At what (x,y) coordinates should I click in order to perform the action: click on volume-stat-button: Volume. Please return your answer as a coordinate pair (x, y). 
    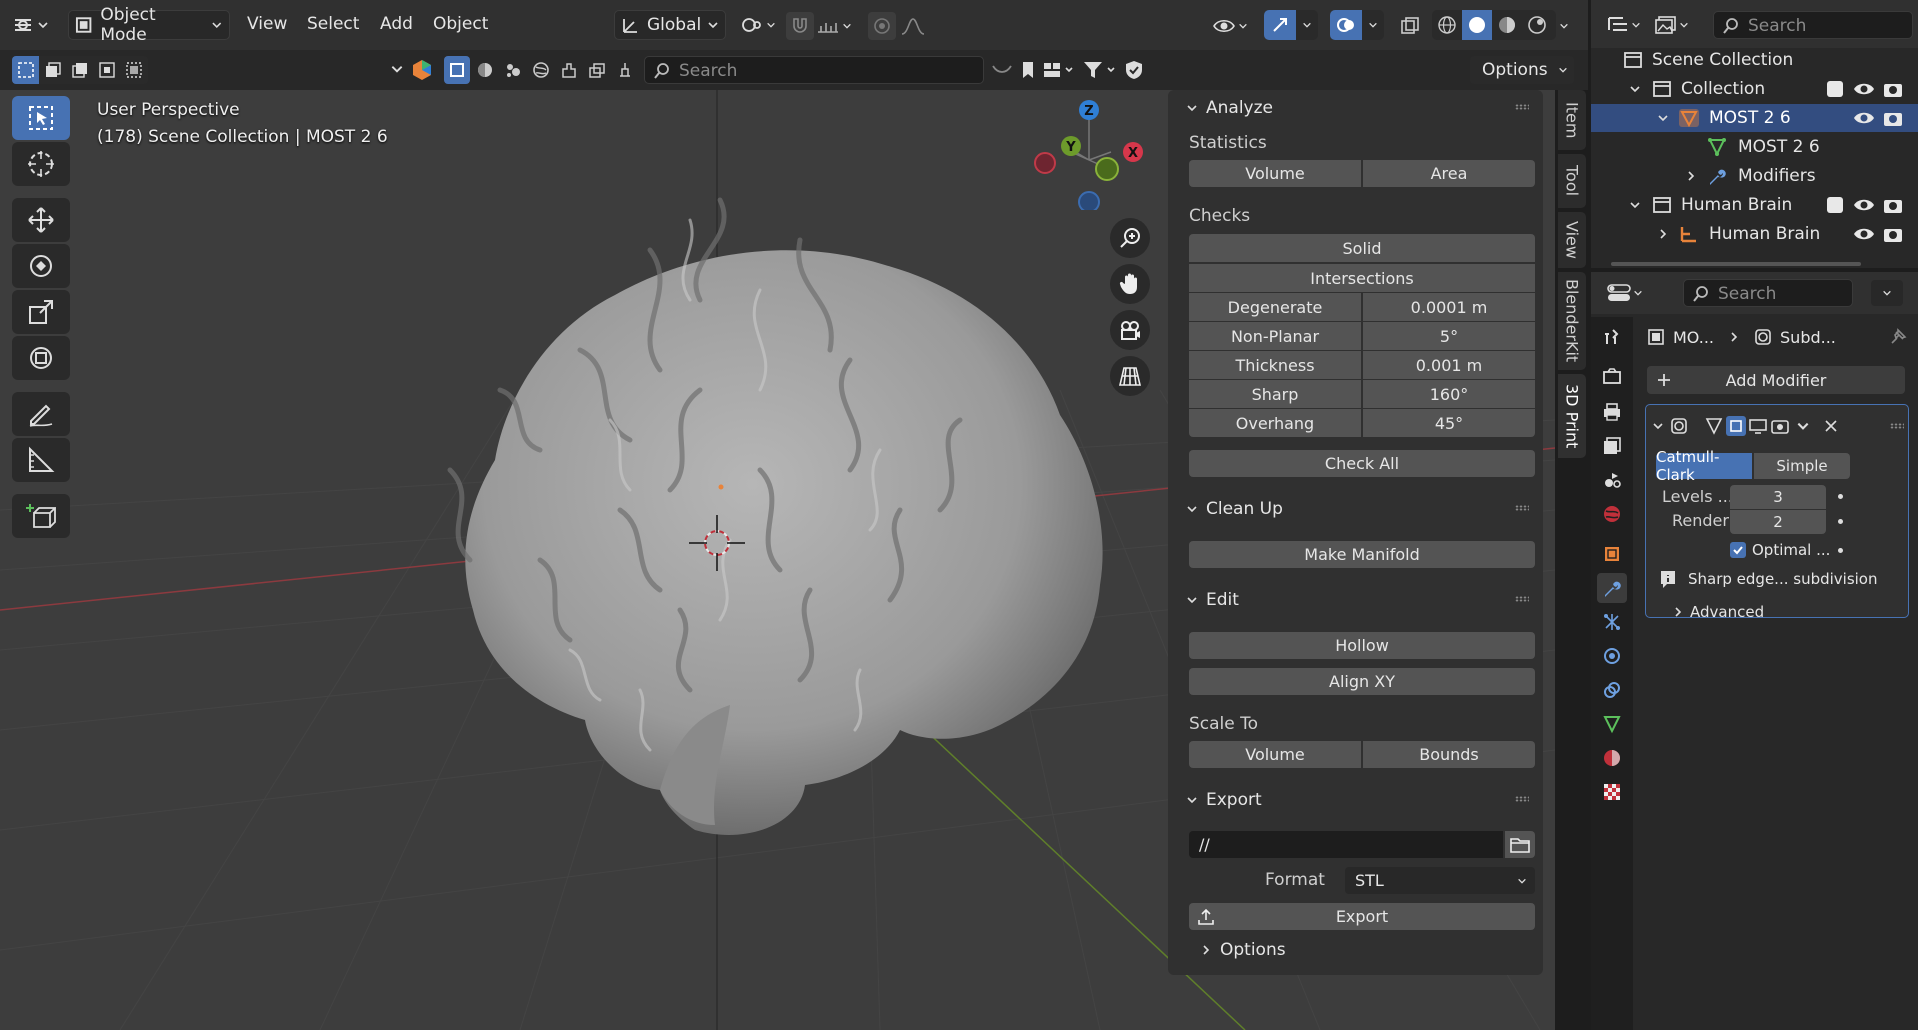
    Looking at the image, I should click on (1275, 173).